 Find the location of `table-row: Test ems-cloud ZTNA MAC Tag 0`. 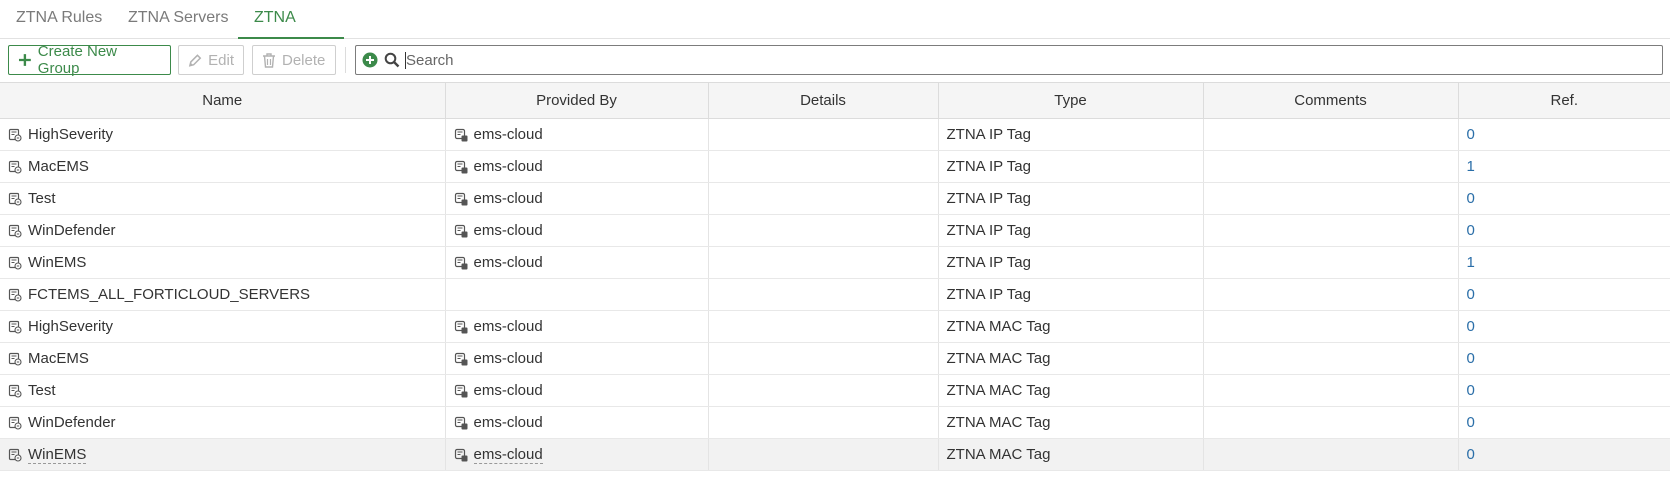

table-row: Test ems-cloud ZTNA MAC Tag 0 is located at coordinates (835, 390).